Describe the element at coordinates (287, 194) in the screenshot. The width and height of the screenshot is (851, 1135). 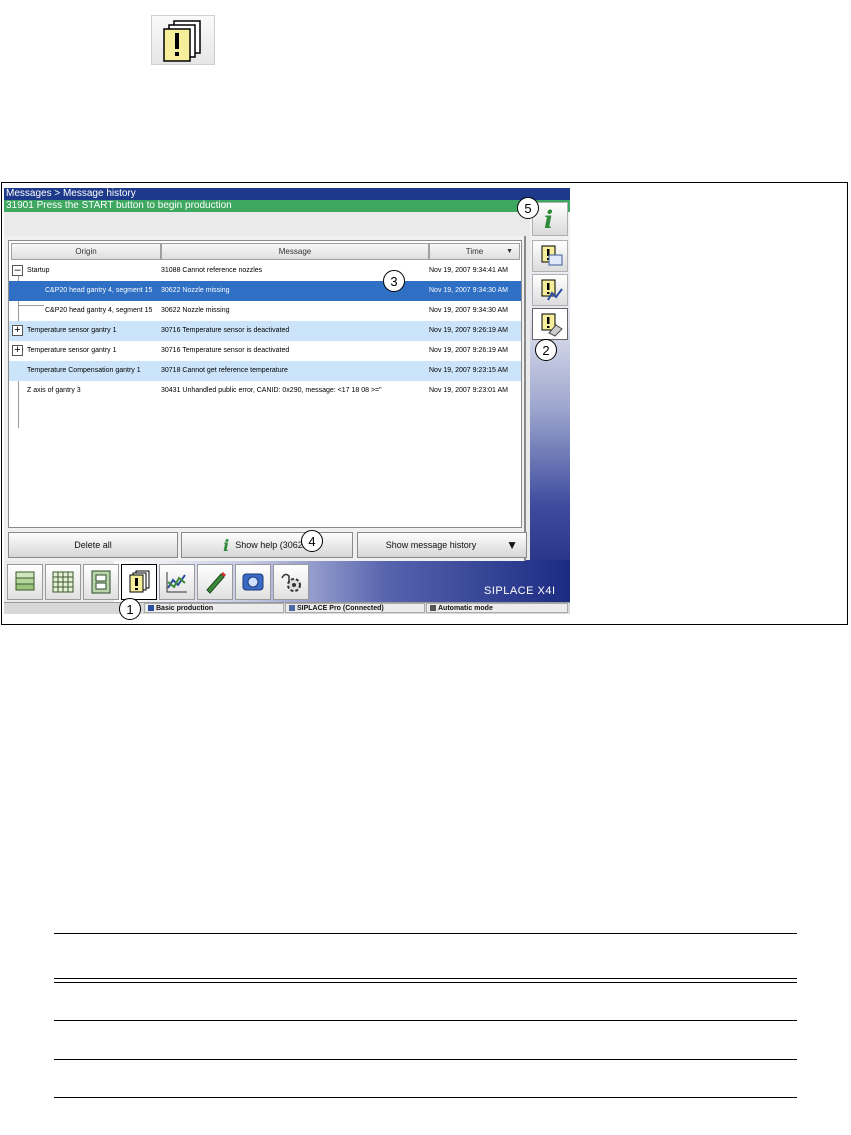
I see `breadcrumb: Messages > Message history` at that location.